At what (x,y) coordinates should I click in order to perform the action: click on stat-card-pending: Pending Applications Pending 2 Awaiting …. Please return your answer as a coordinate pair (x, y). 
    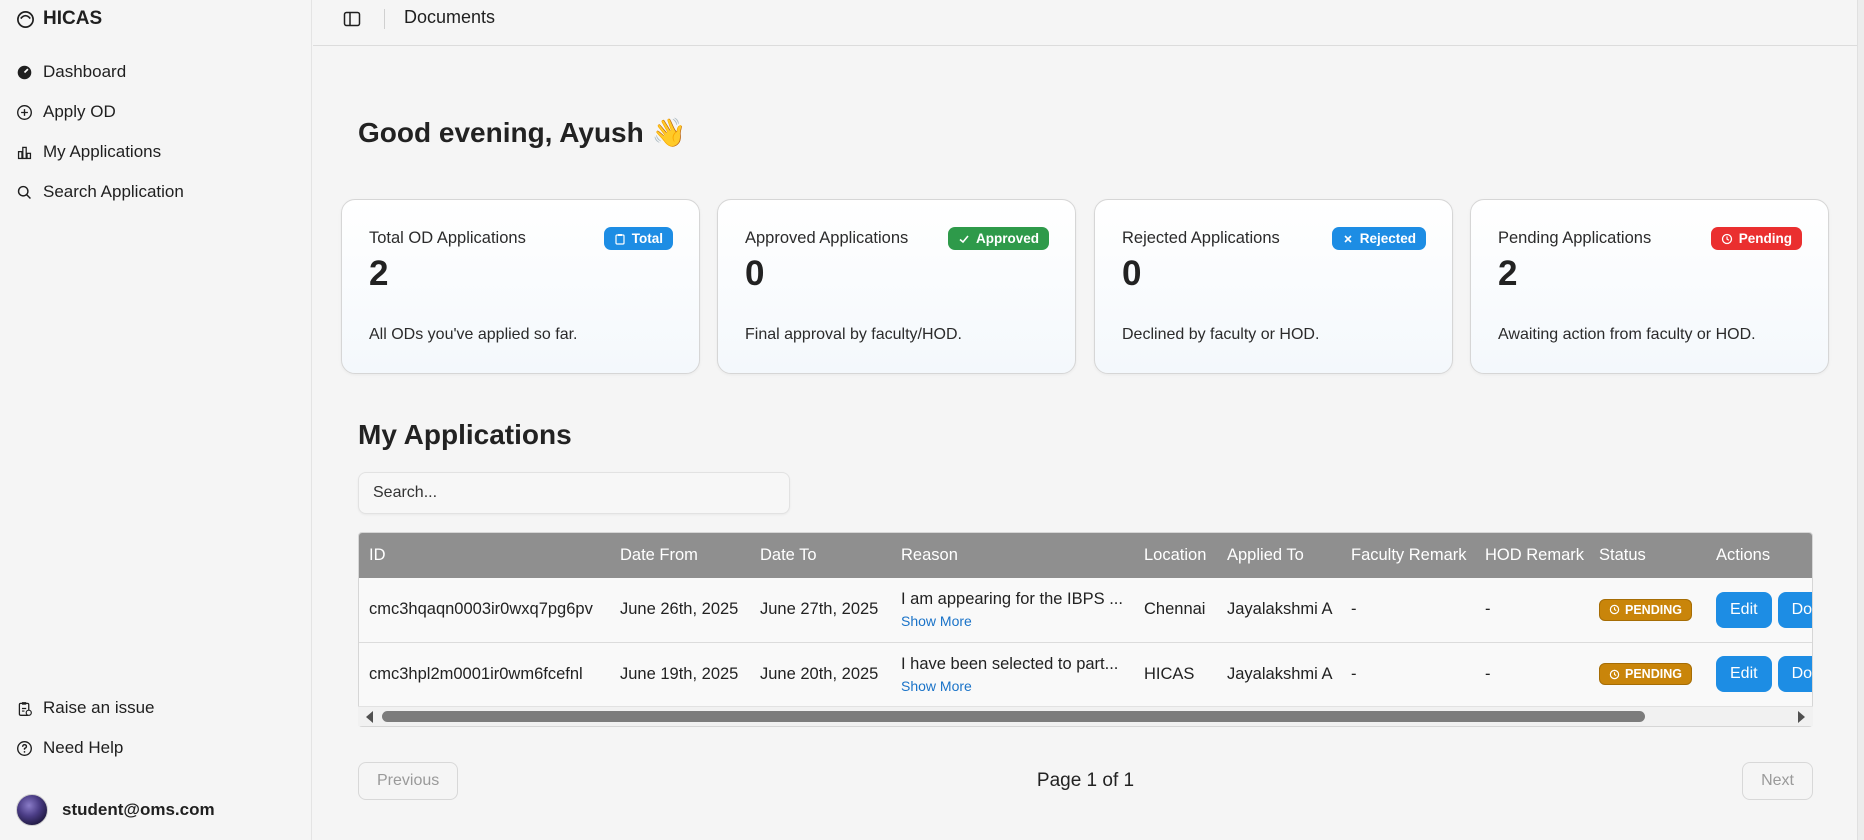
    Looking at the image, I should click on (1649, 286).